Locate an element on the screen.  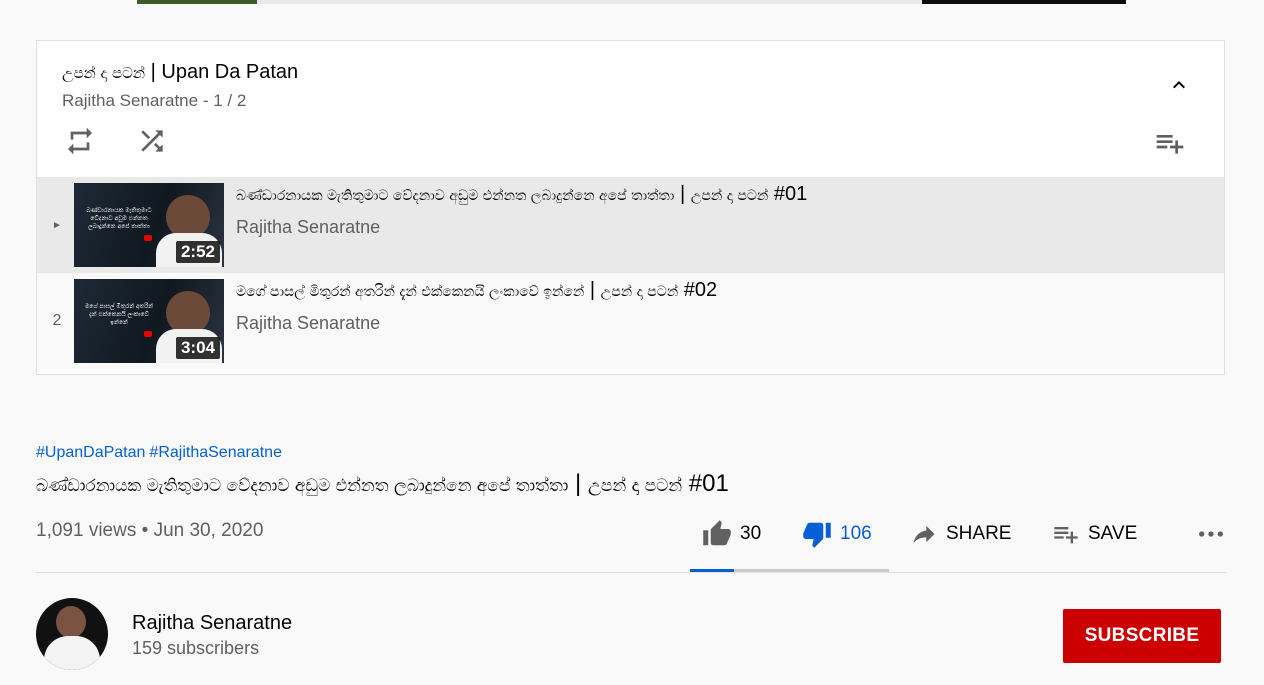
video-meta: 1,091 views • Jun 30, 2020 is located at coordinates (149, 531).